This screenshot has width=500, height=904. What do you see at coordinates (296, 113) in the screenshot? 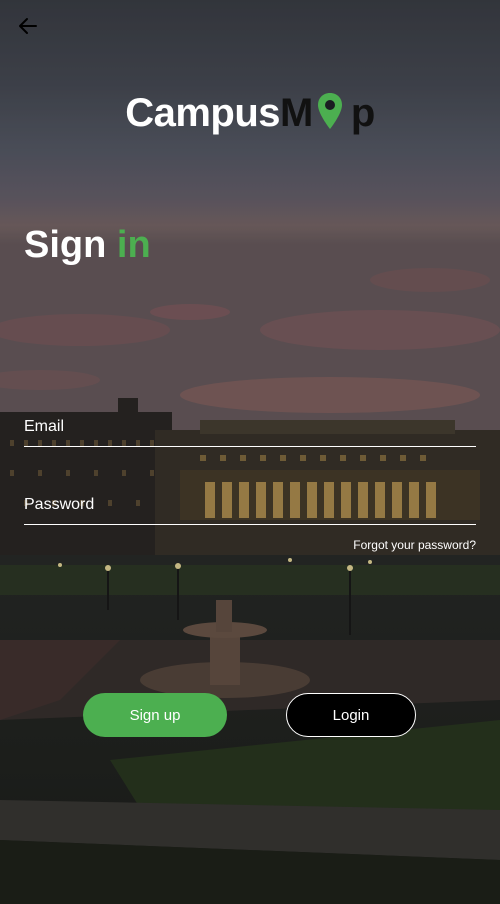
I see `logo-text-m: M` at bounding box center [296, 113].